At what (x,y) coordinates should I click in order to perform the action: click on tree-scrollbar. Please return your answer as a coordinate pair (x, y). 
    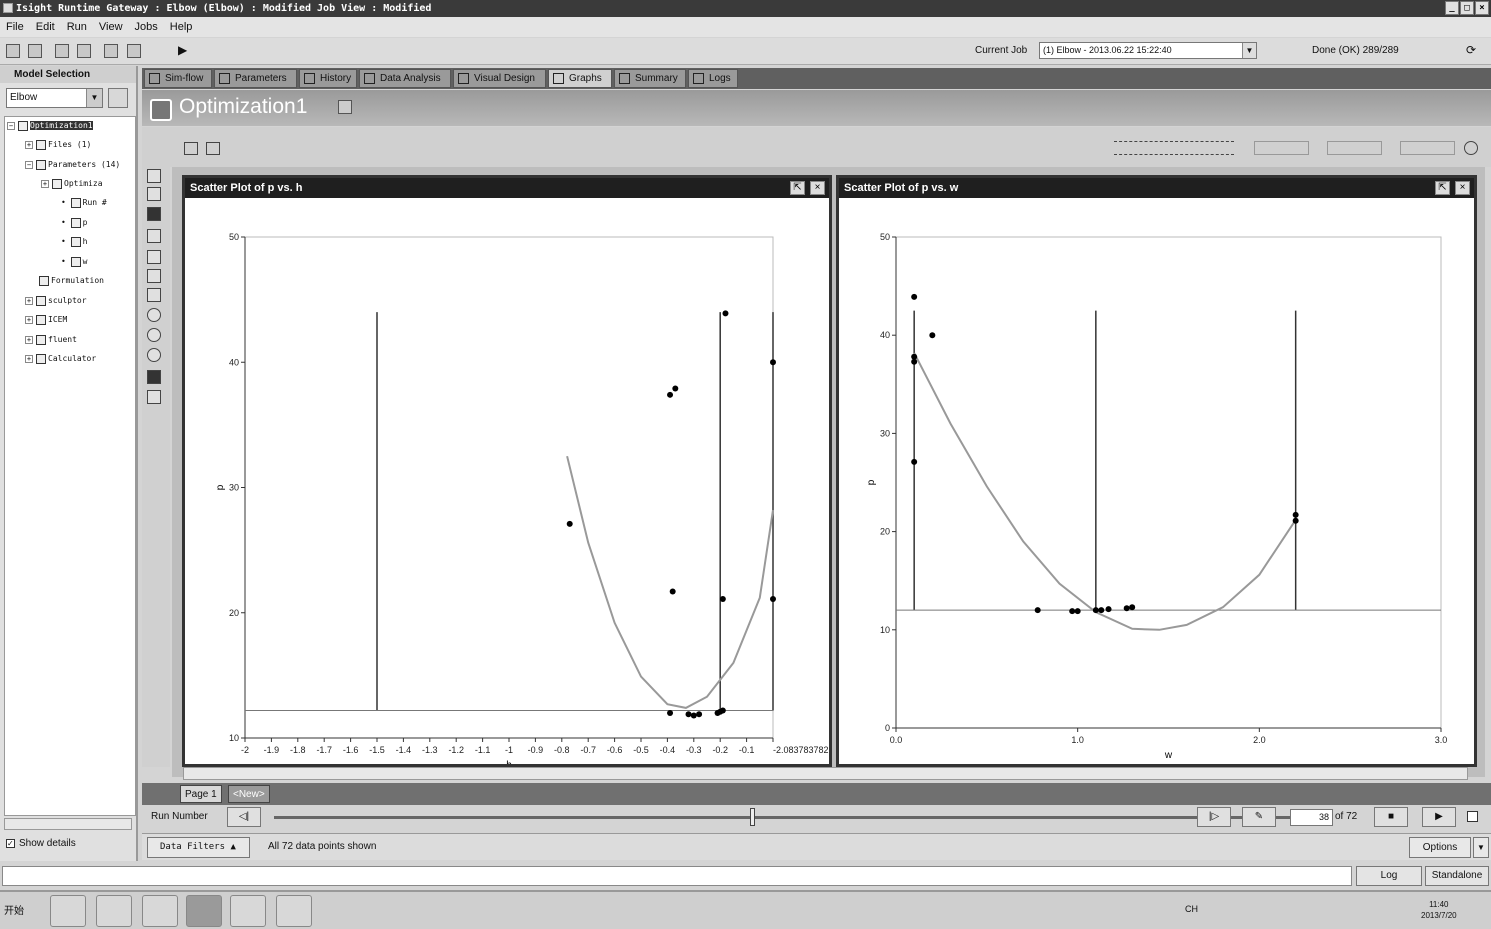
    Looking at the image, I should click on (68, 824).